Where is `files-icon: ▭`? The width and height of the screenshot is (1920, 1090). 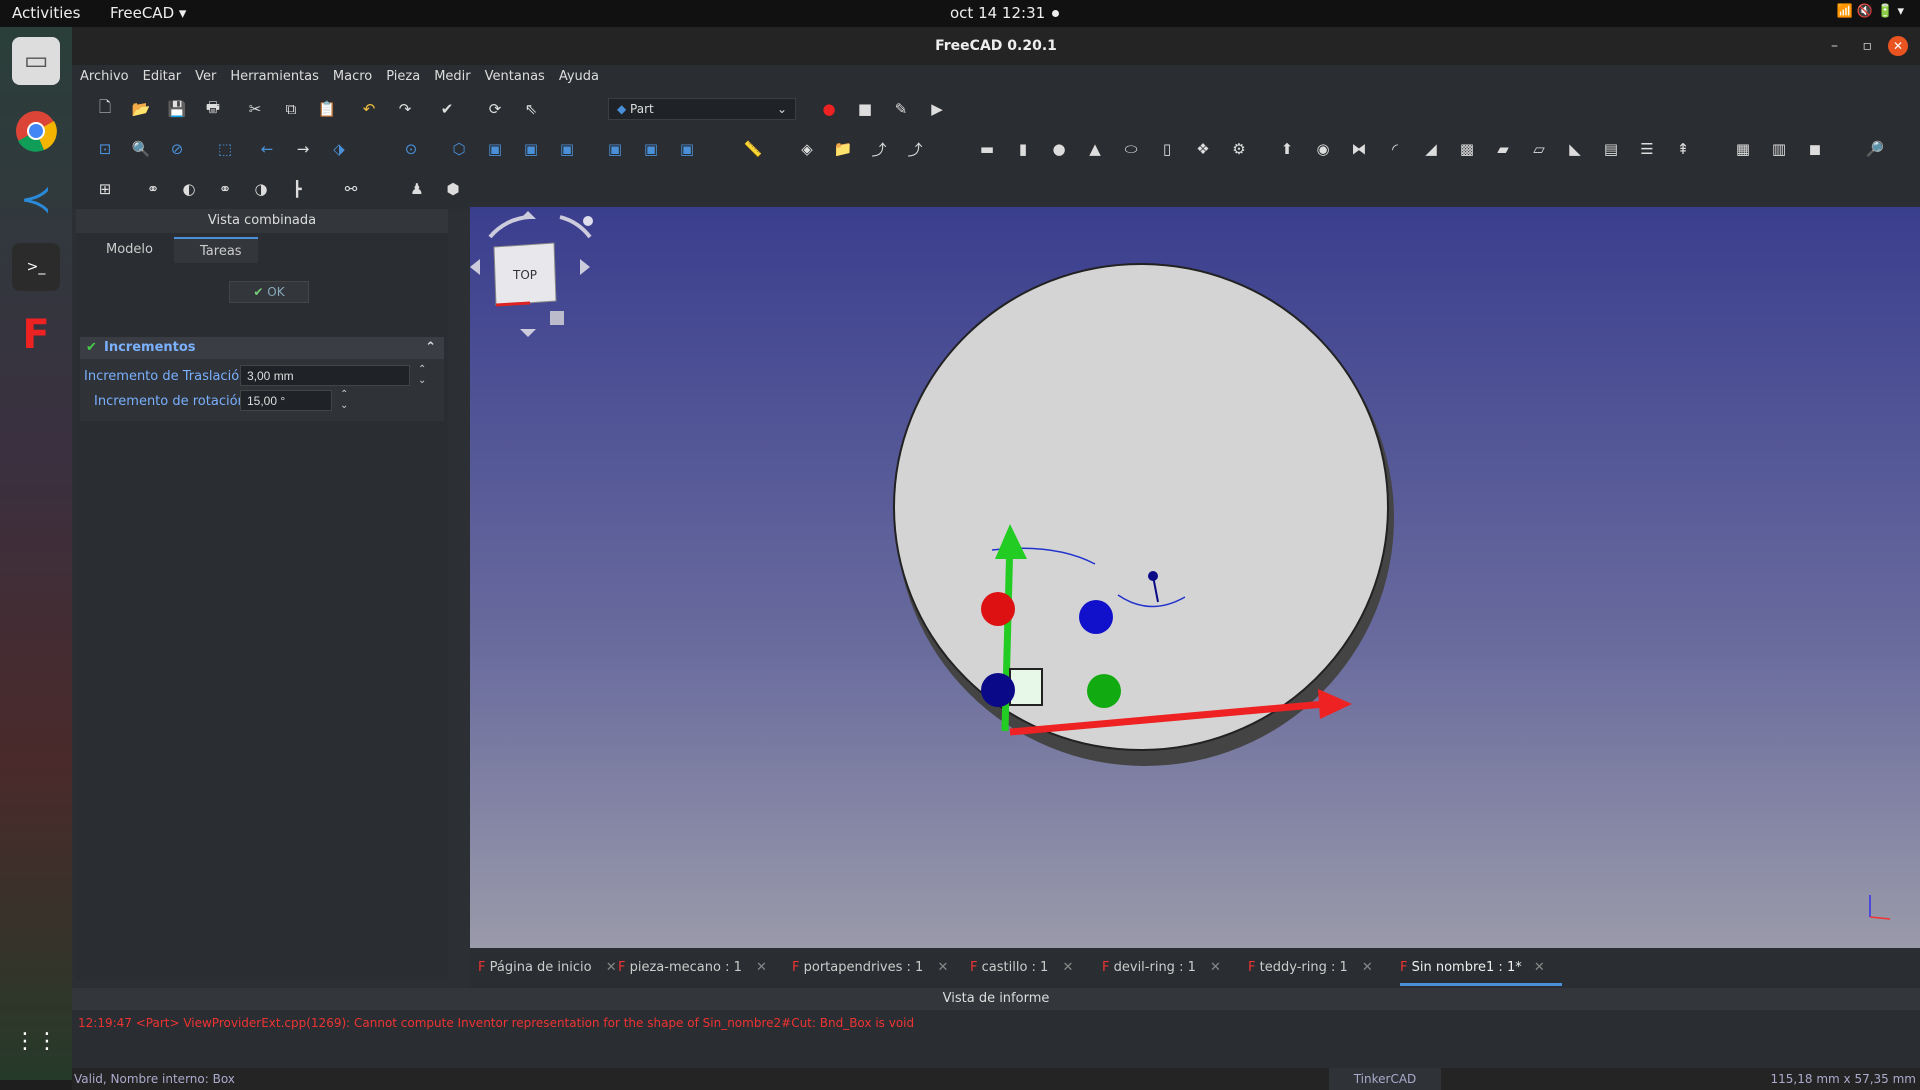 files-icon: ▭ is located at coordinates (36, 61).